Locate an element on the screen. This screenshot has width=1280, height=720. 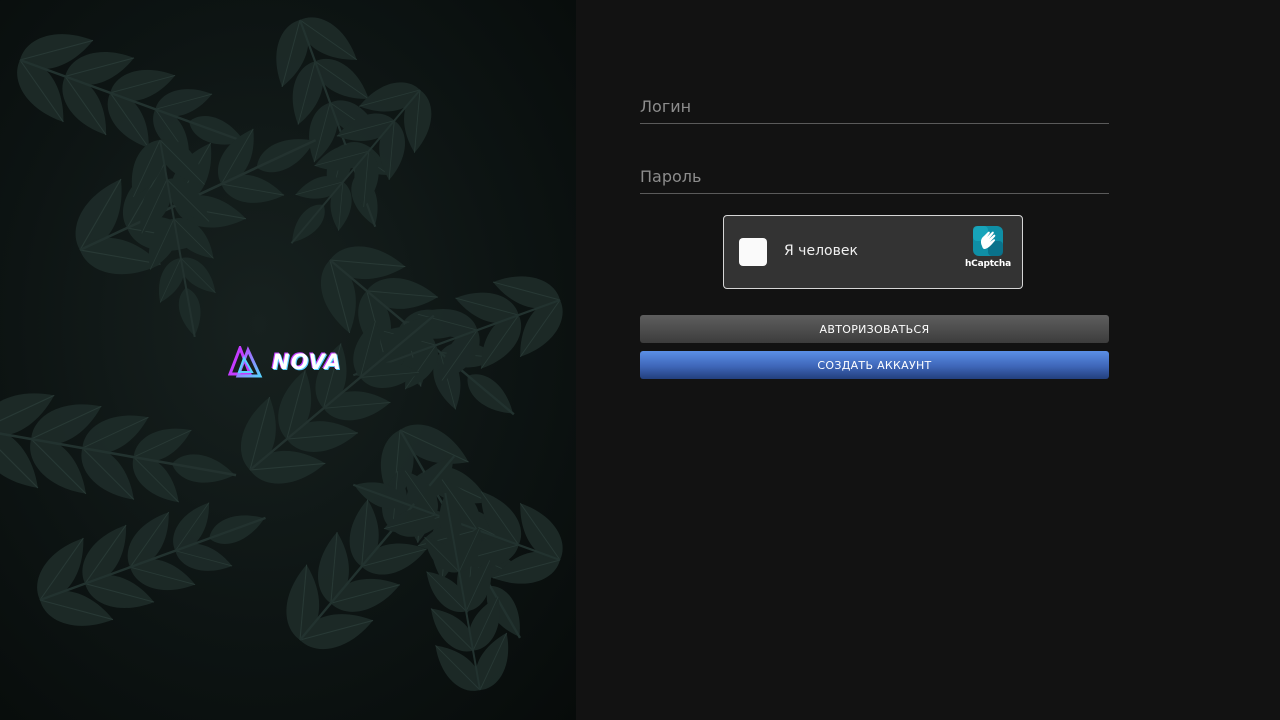
login-input is located at coordinates (874, 106).